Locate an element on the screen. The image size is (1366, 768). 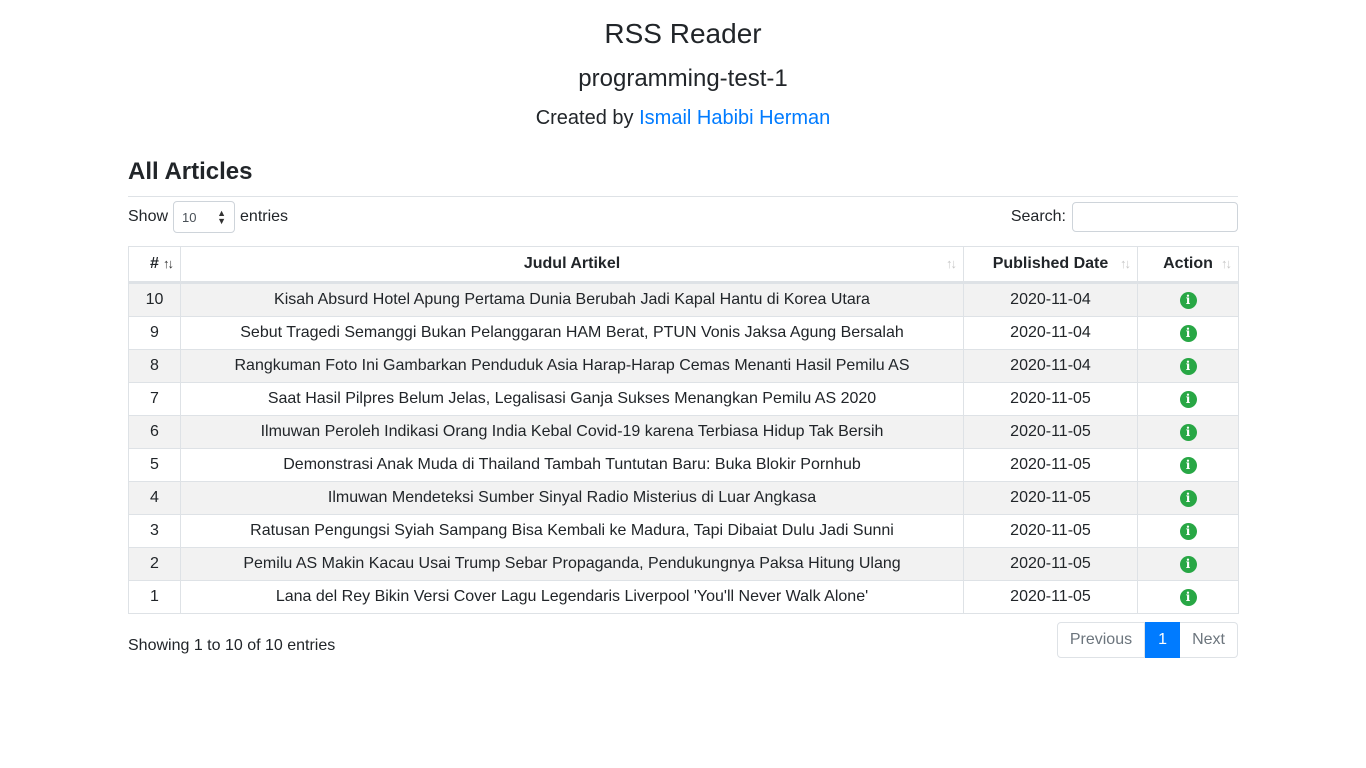
credit-line: Created by Ismail Habibi Herman is located at coordinates (683, 112).